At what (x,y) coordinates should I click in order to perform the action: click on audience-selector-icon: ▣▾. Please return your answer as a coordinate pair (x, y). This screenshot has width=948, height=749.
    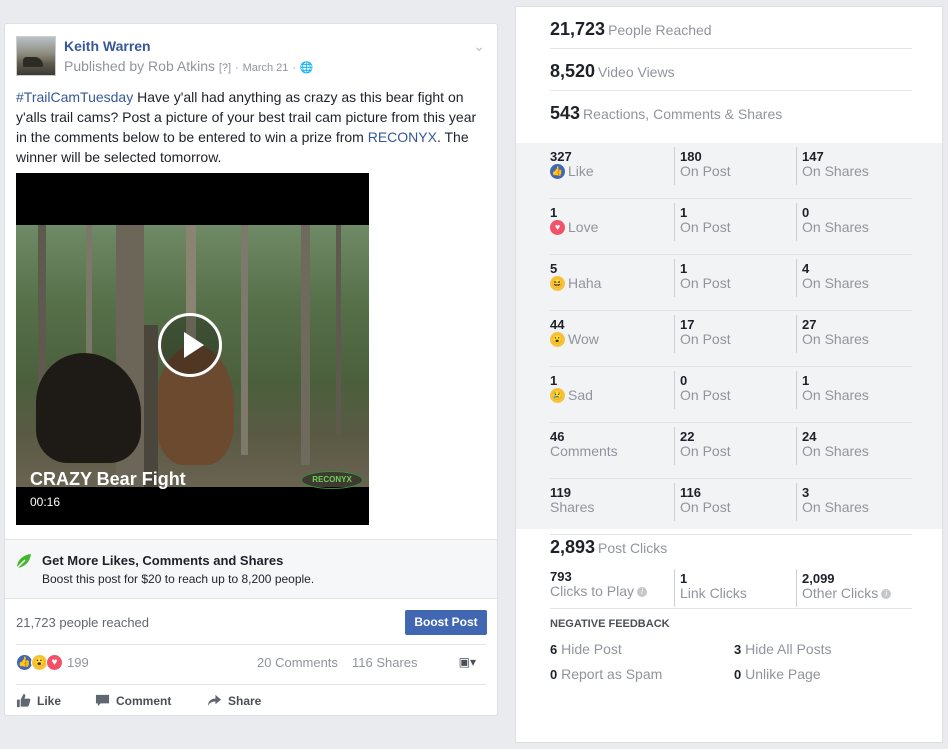
    Looking at the image, I should click on (467, 662).